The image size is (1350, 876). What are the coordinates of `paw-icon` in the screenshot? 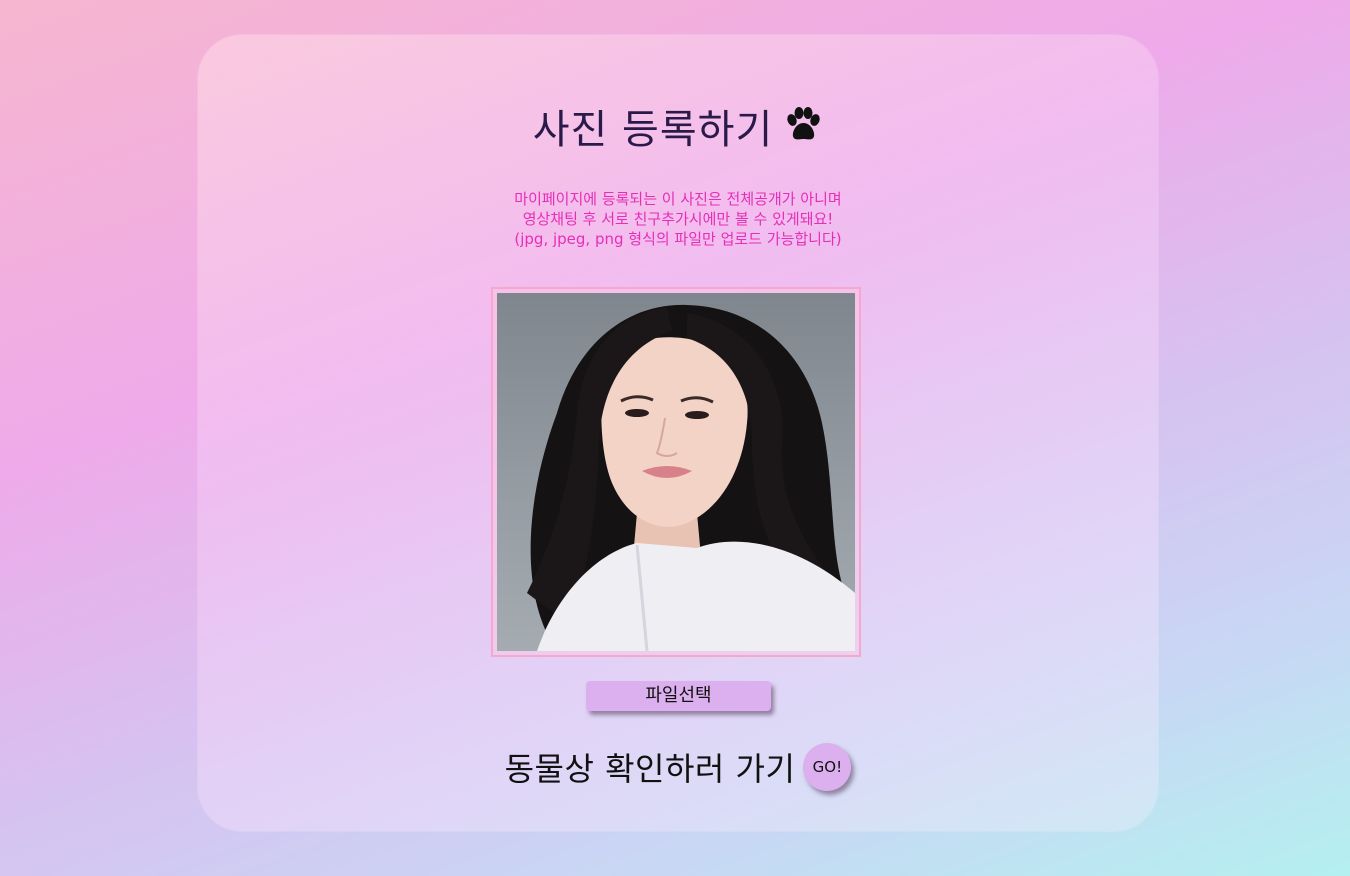 It's located at (803, 123).